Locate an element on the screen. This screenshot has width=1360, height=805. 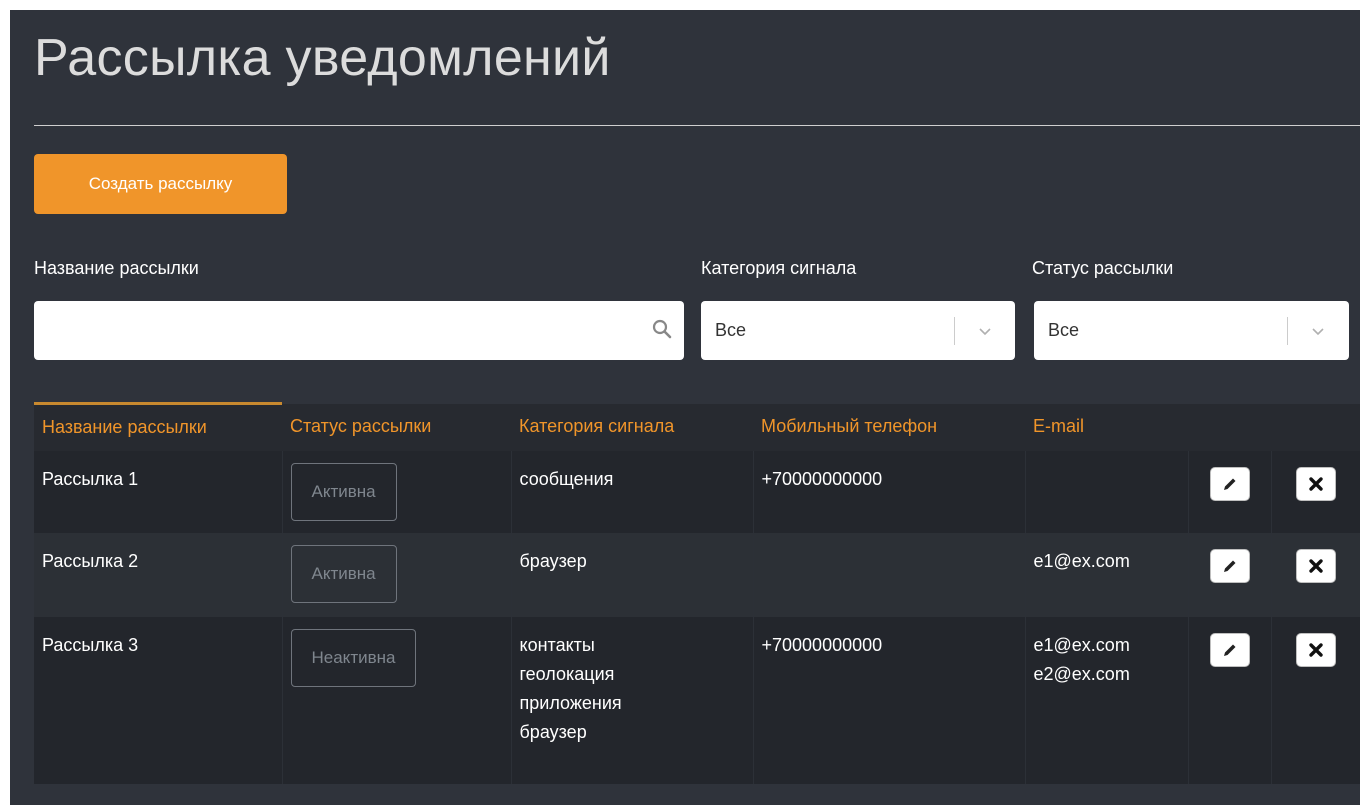
name-search-field is located at coordinates (359, 330).